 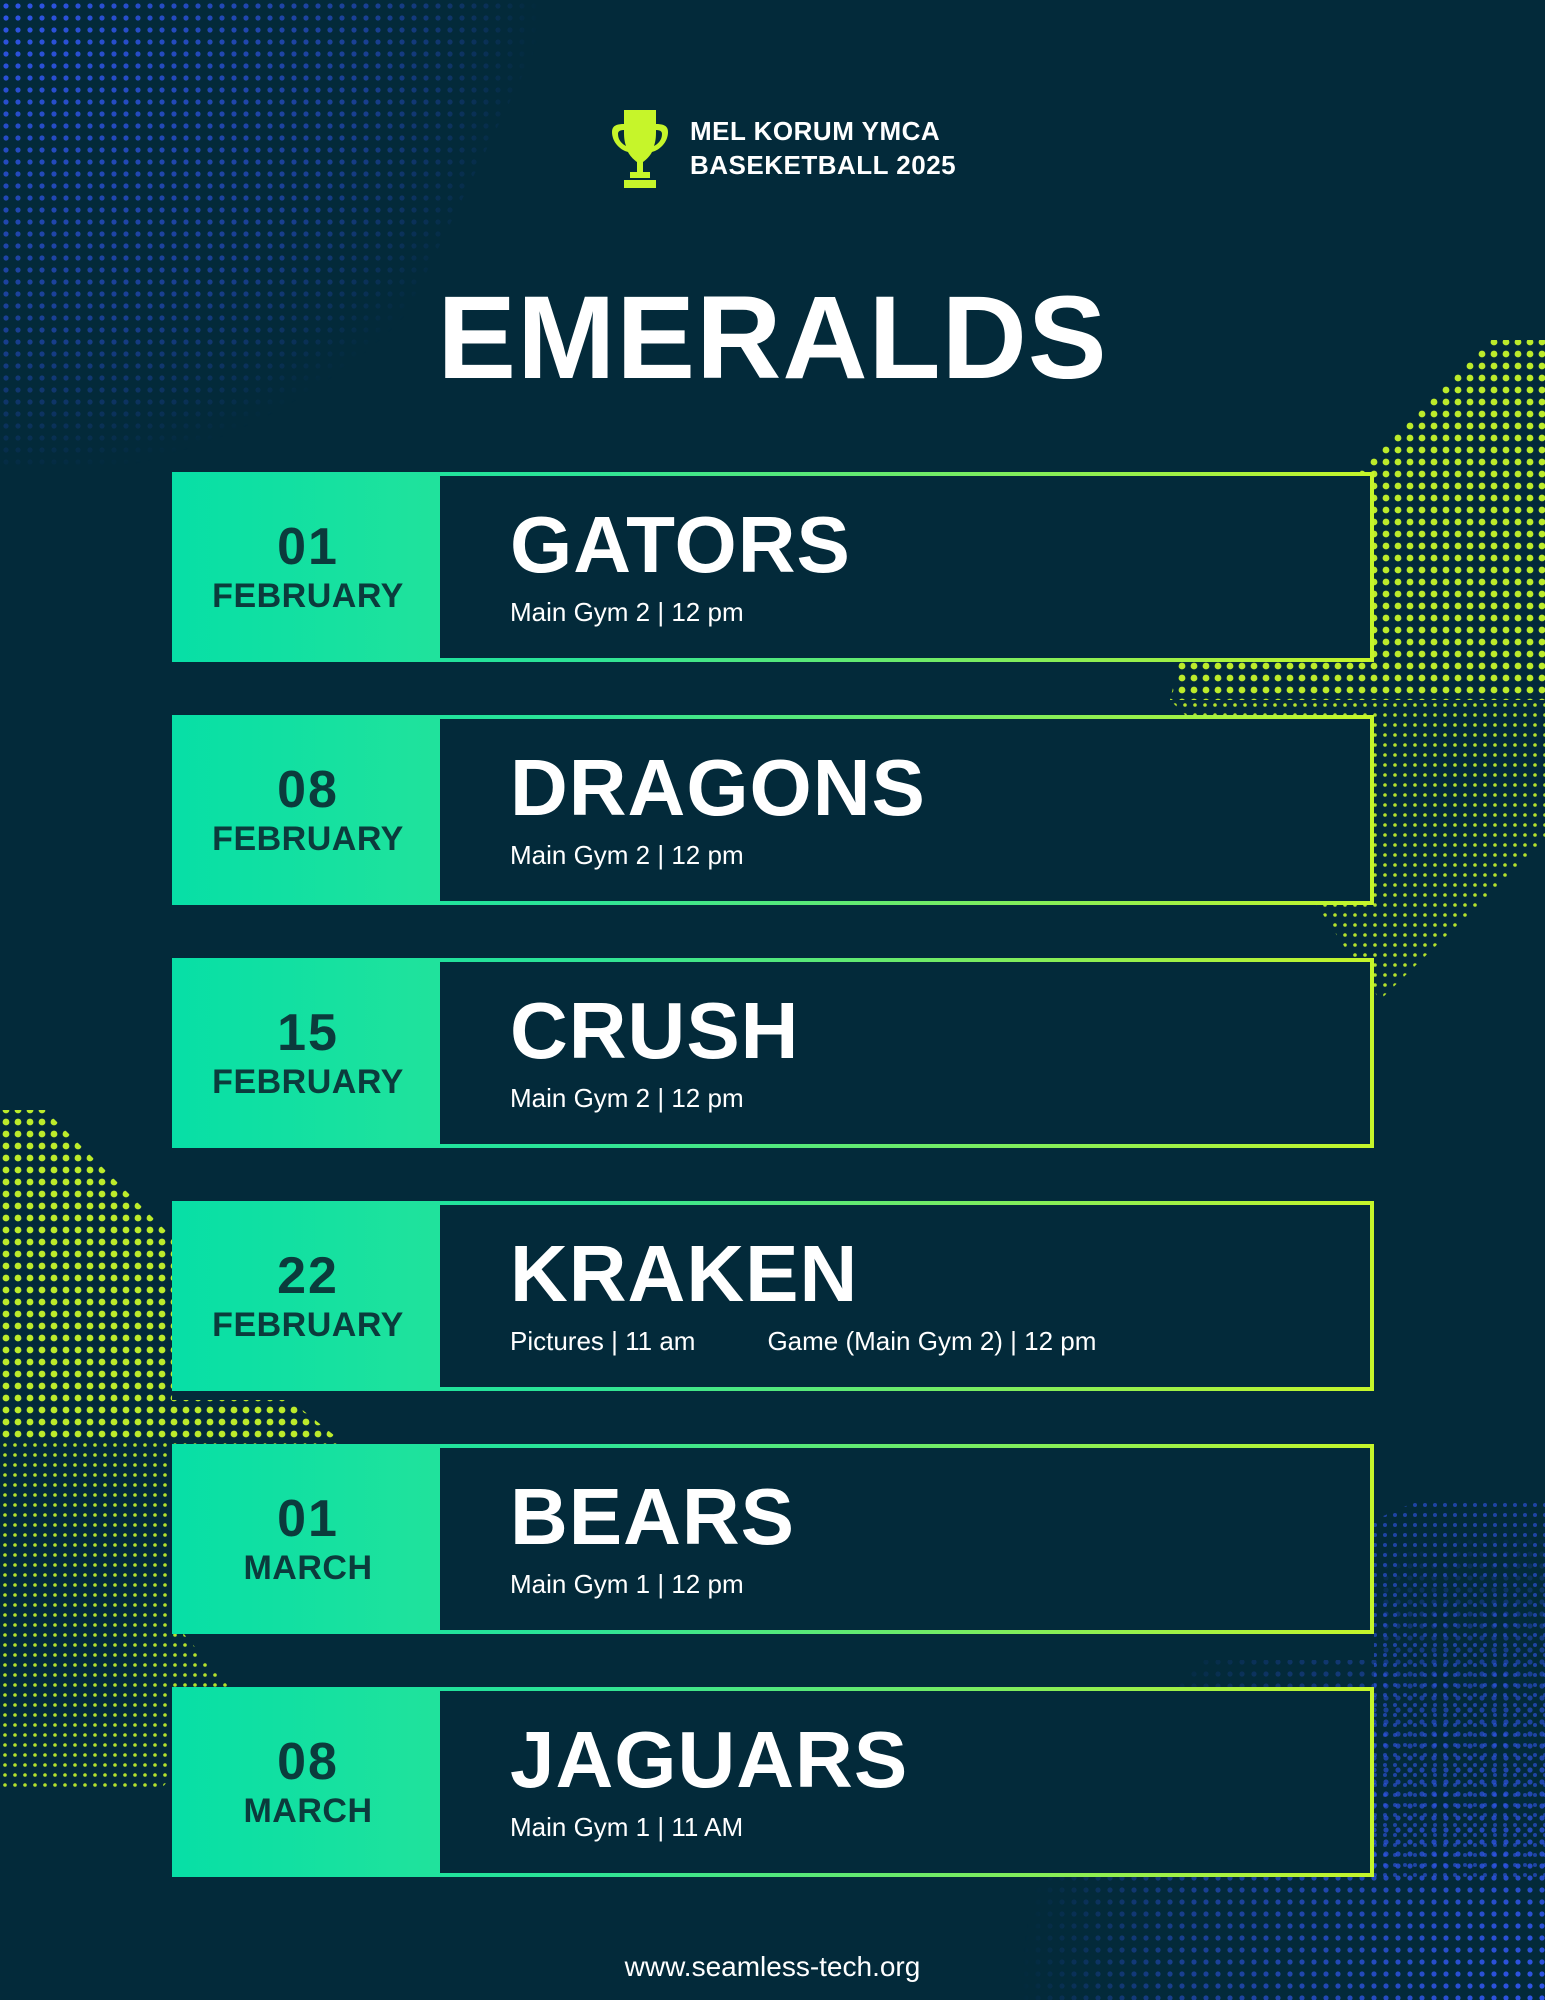 I want to click on game-row: 08 FEBRUARY DRAGONS Main Gym 2 | 12 pm, so click(x=773, y=810).